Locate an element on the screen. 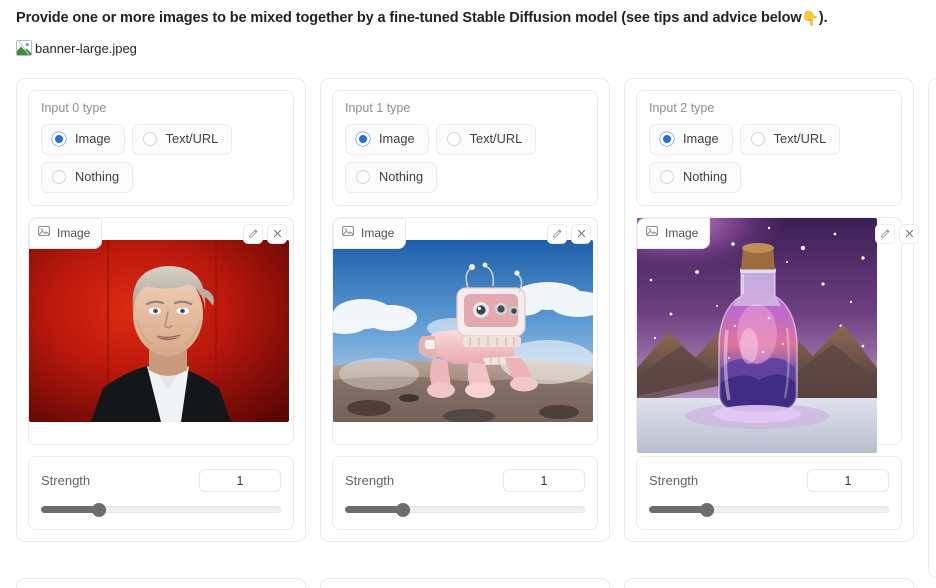 Image resolution: width=936 pixels, height=588 pixels. radio-option-nothing-1: Nothing is located at coordinates (391, 177).